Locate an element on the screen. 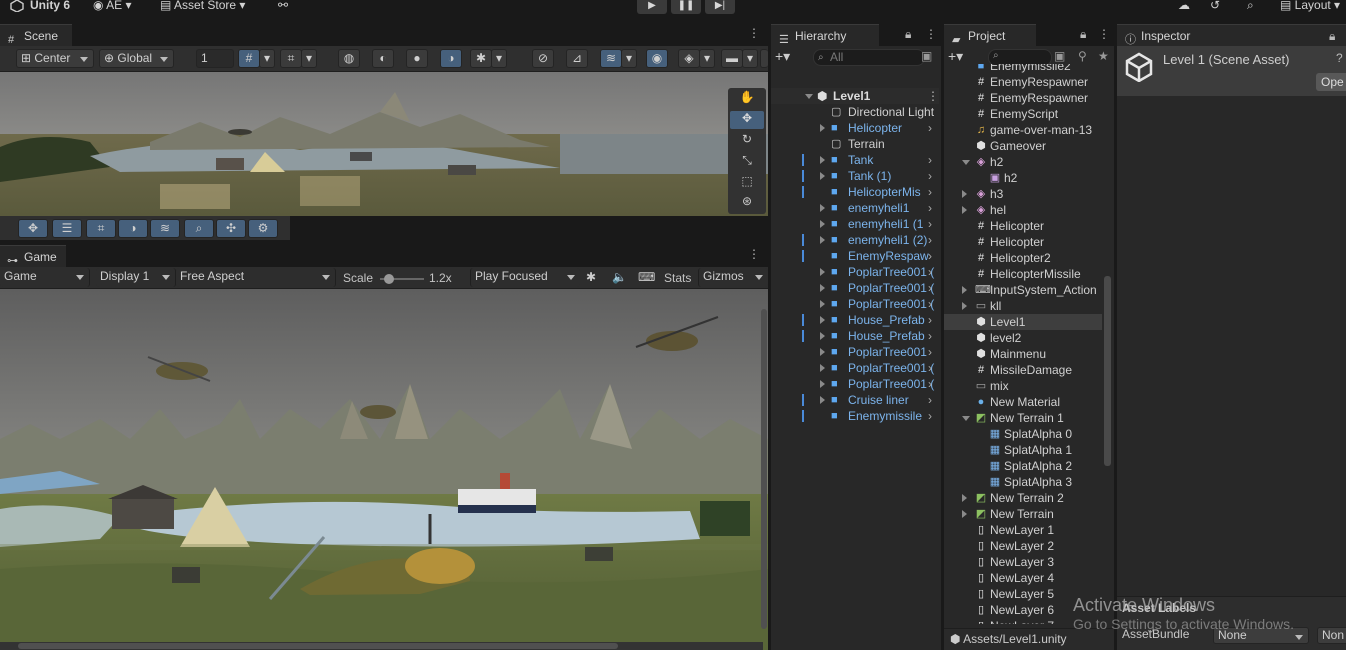 The image size is (1346, 650). layer-tool-icon: ≋ is located at coordinates (165, 228).